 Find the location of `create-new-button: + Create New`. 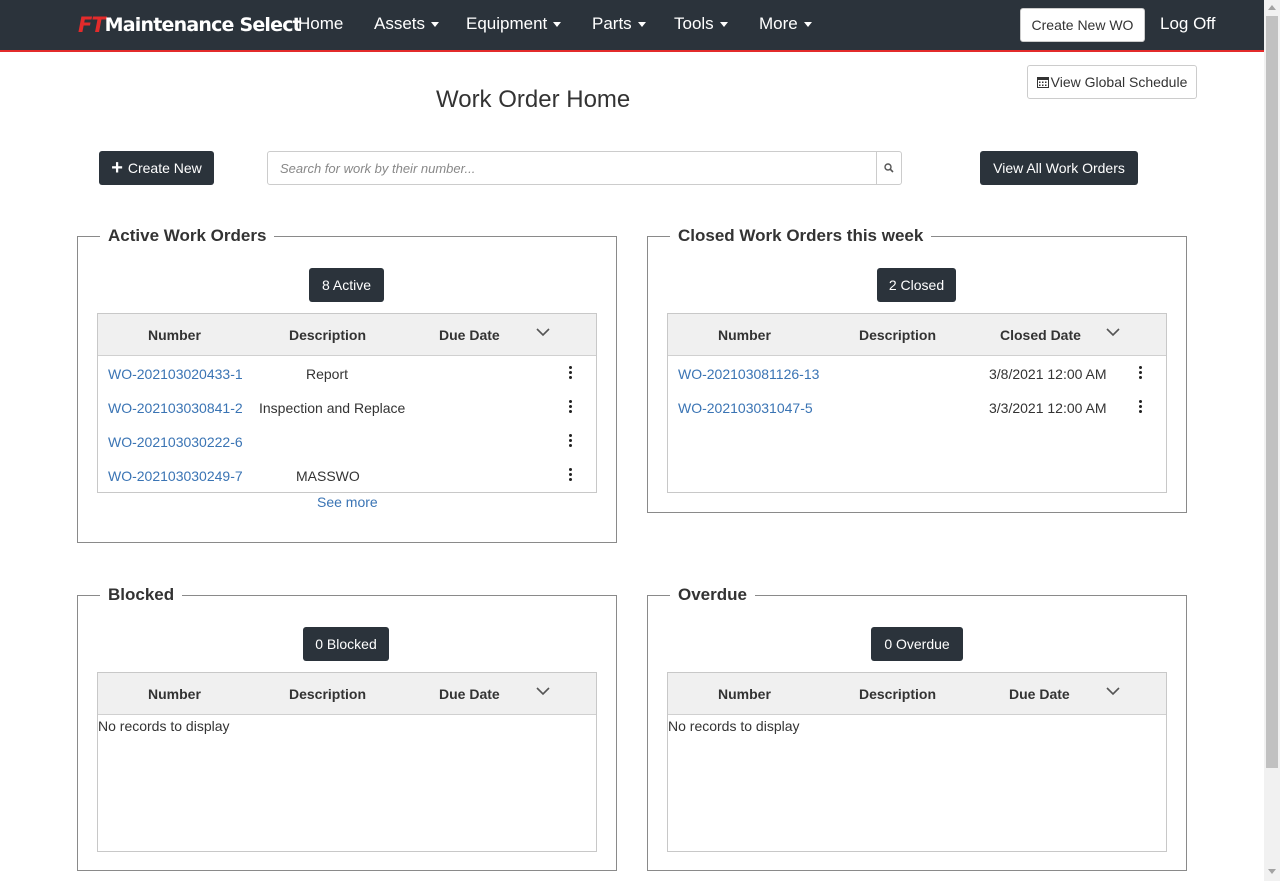

create-new-button: + Create New is located at coordinates (156, 168).